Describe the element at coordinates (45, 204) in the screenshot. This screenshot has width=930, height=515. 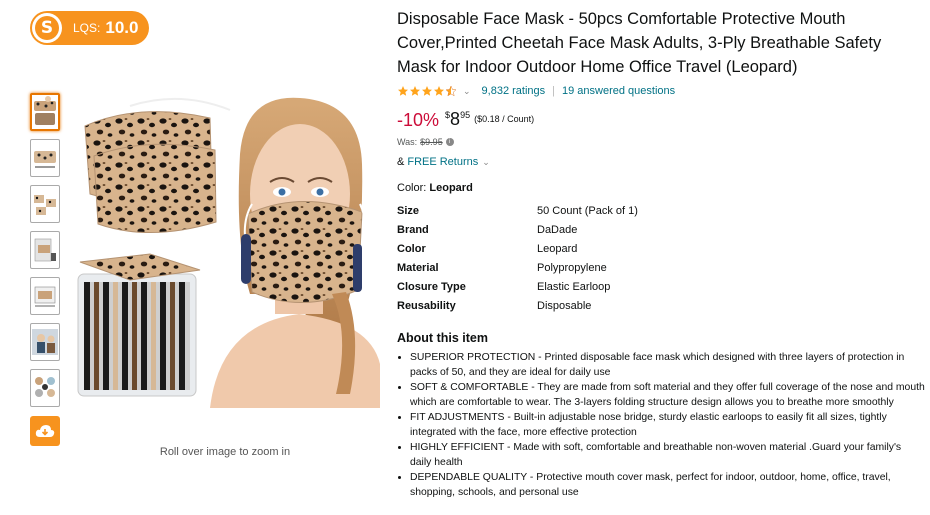
I see `thumbnail-mask-pattern` at that location.